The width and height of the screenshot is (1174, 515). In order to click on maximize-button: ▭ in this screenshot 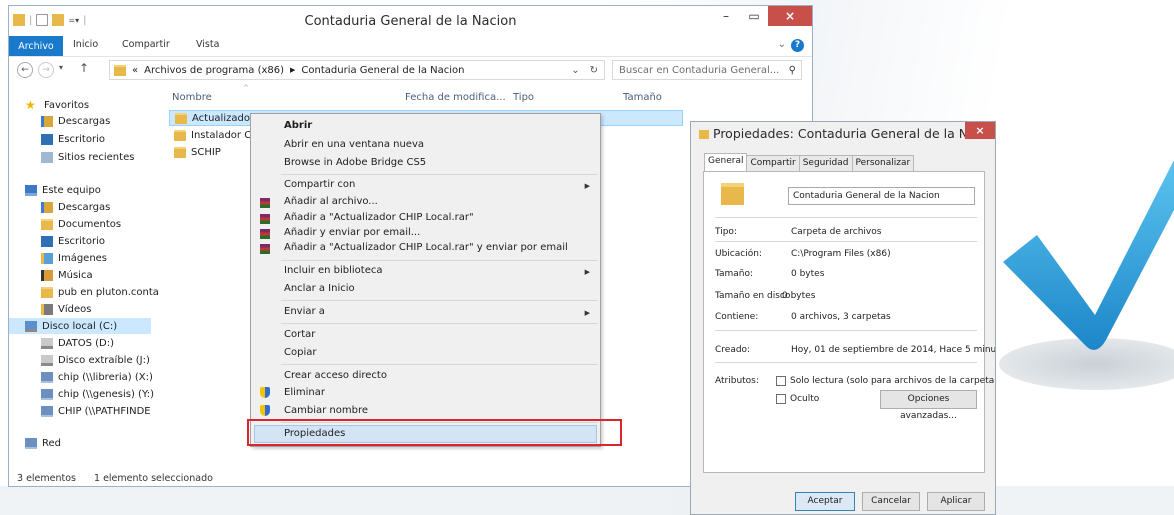, I will do `click(754, 16)`.